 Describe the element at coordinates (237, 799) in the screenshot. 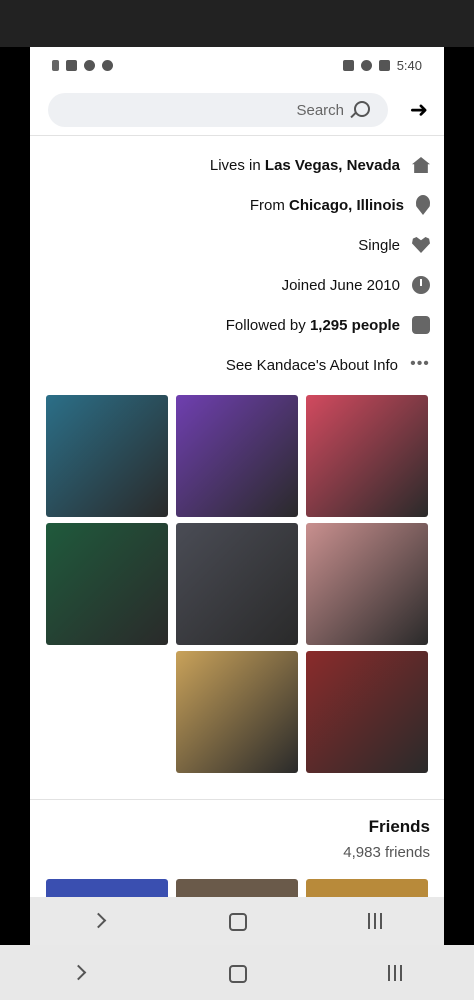

I see `friends-divider` at that location.